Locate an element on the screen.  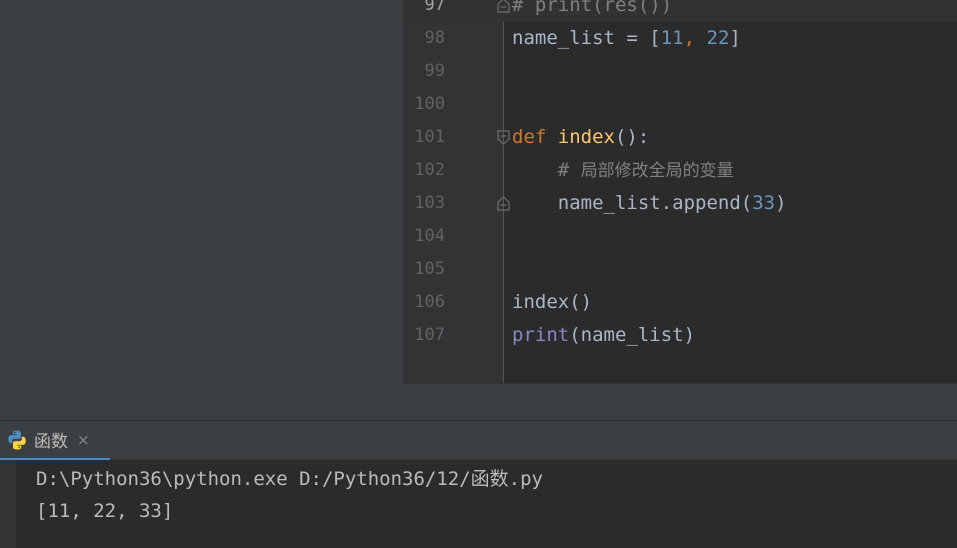
code-line: 102 # 局部修改全局的变量 is located at coordinates (680, 170).